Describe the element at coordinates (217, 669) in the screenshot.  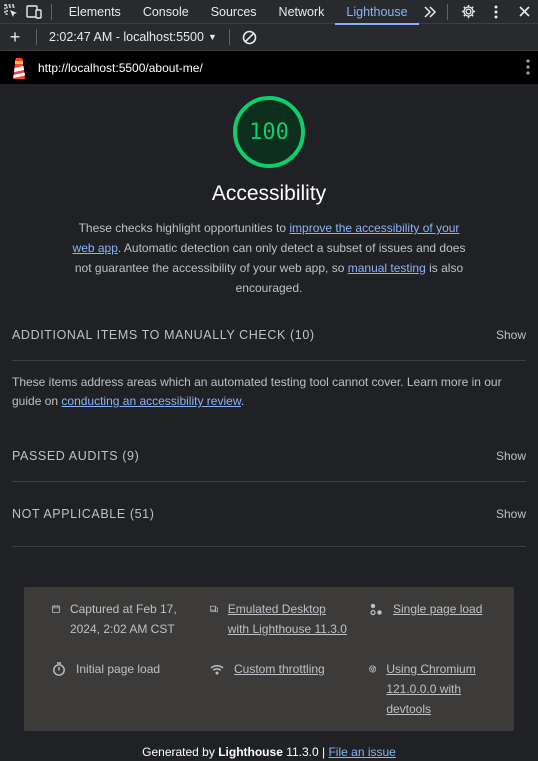
I see `wifi-throttling-icon` at that location.